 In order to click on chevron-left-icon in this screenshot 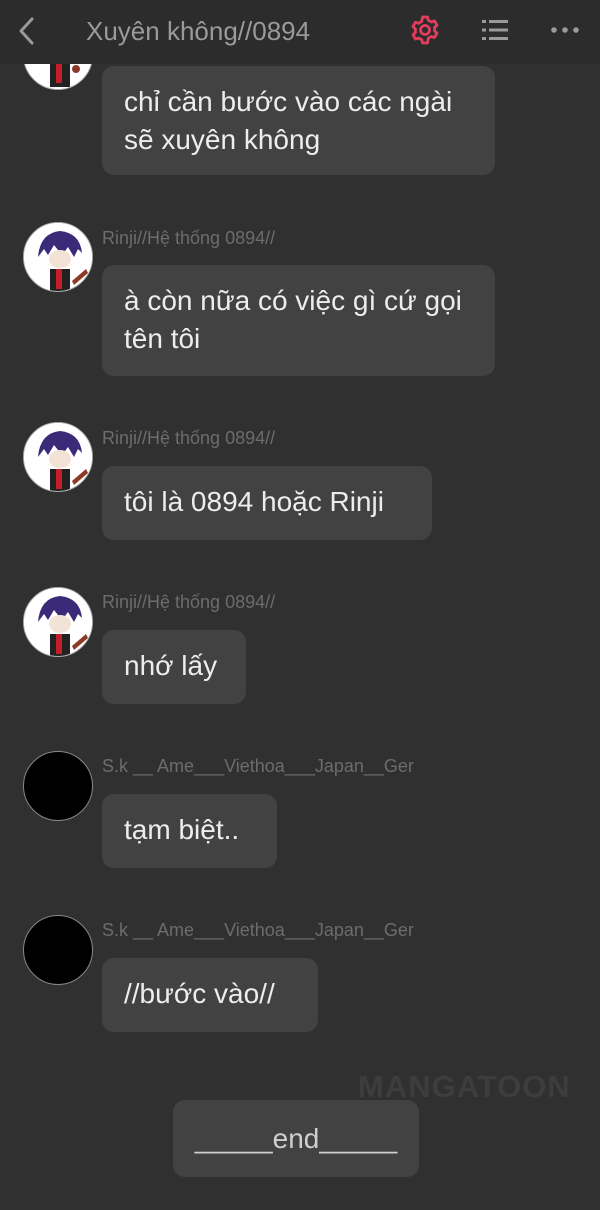, I will do `click(26, 31)`.